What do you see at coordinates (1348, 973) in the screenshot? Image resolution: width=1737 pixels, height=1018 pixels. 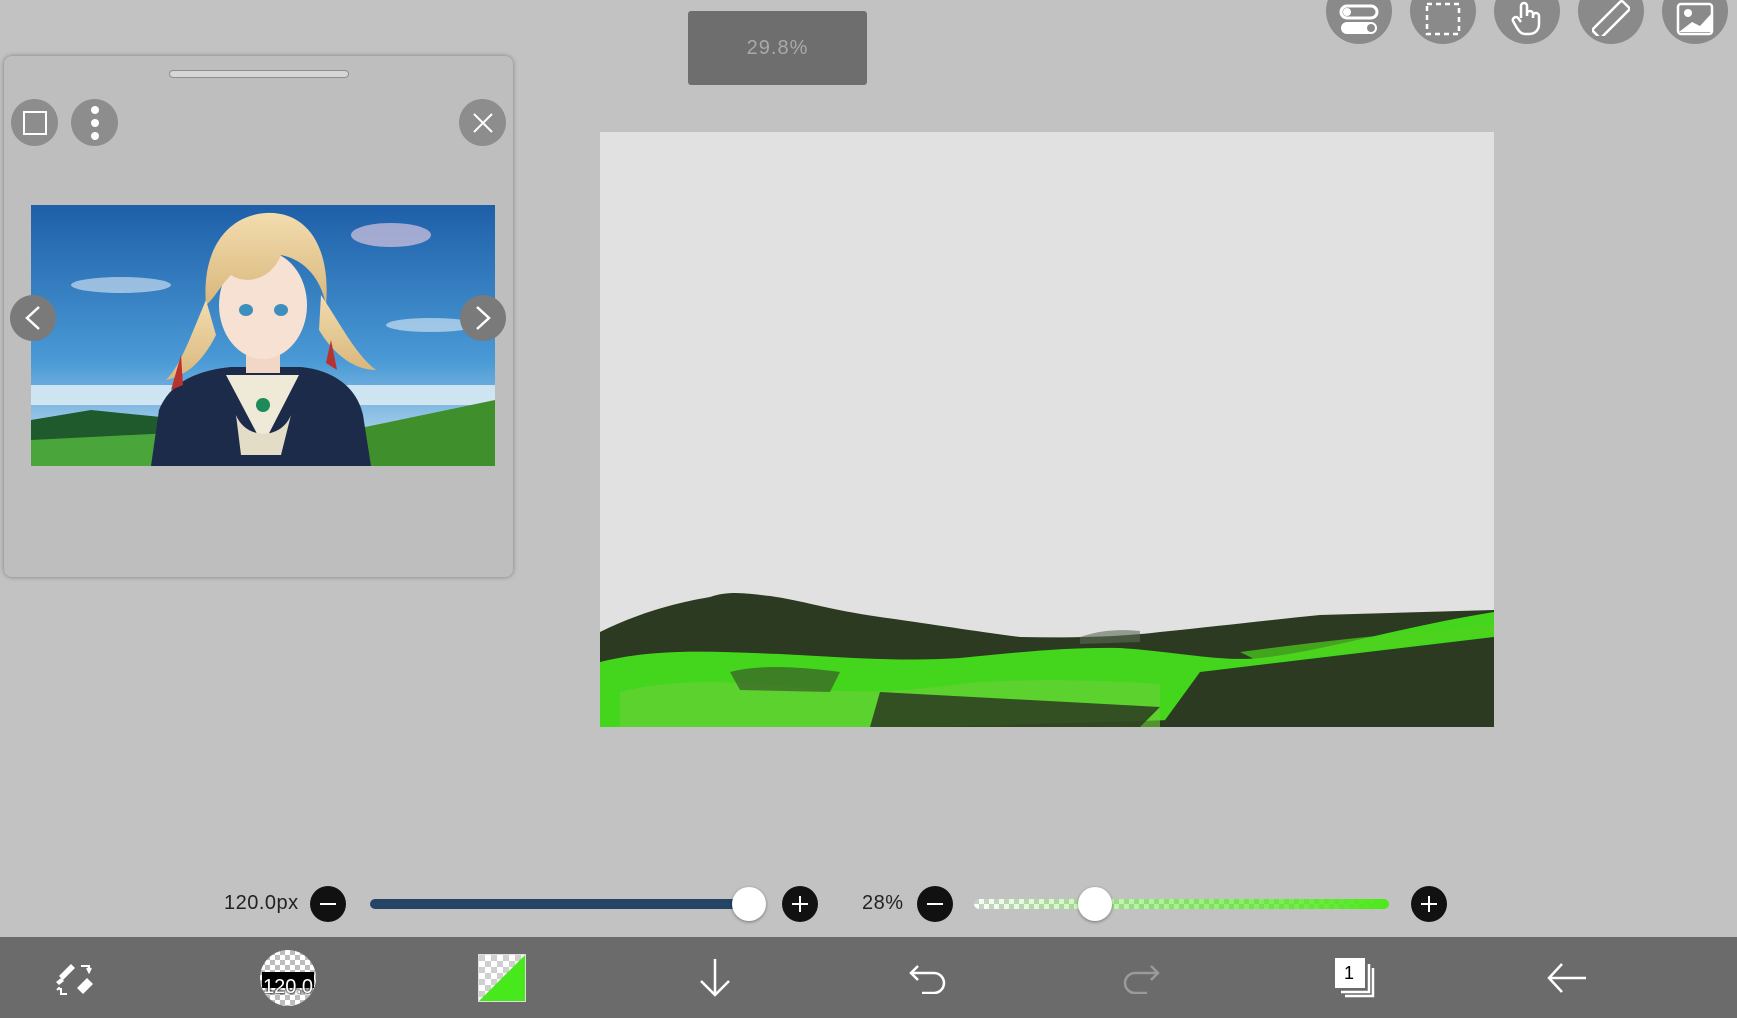 I see `layer-count: 1` at bounding box center [1348, 973].